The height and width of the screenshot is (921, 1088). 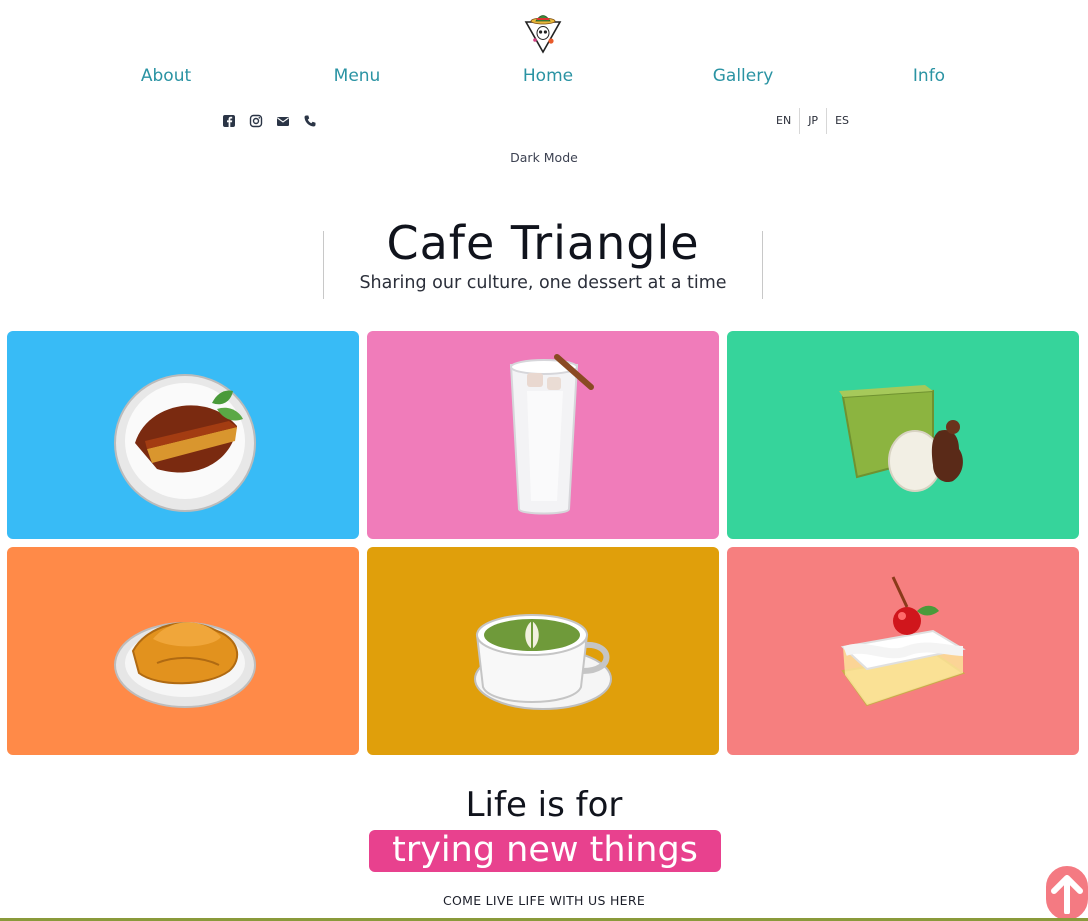 What do you see at coordinates (929, 76) in the screenshot?
I see `nav-info: Info` at bounding box center [929, 76].